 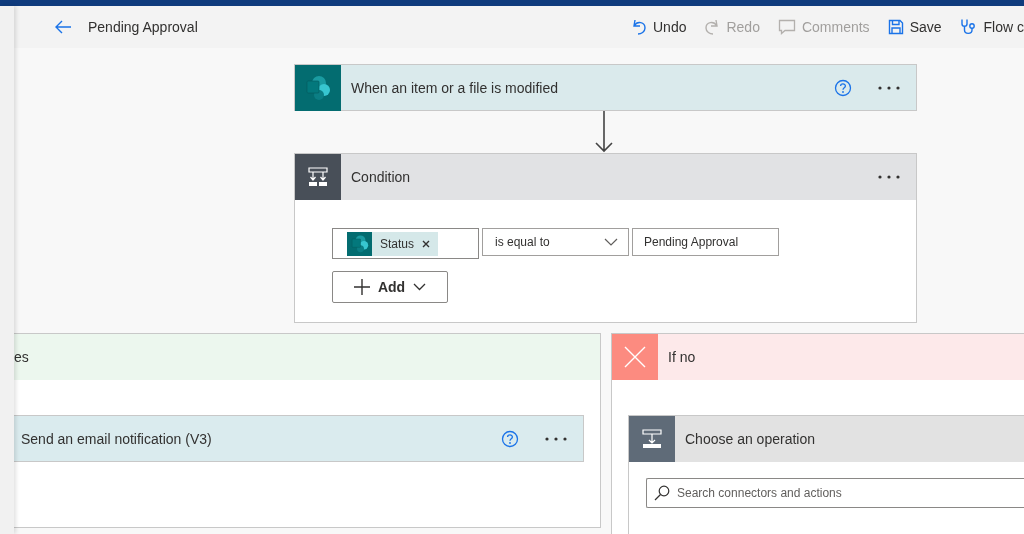 What do you see at coordinates (712, 27) in the screenshot?
I see `redo-icon` at bounding box center [712, 27].